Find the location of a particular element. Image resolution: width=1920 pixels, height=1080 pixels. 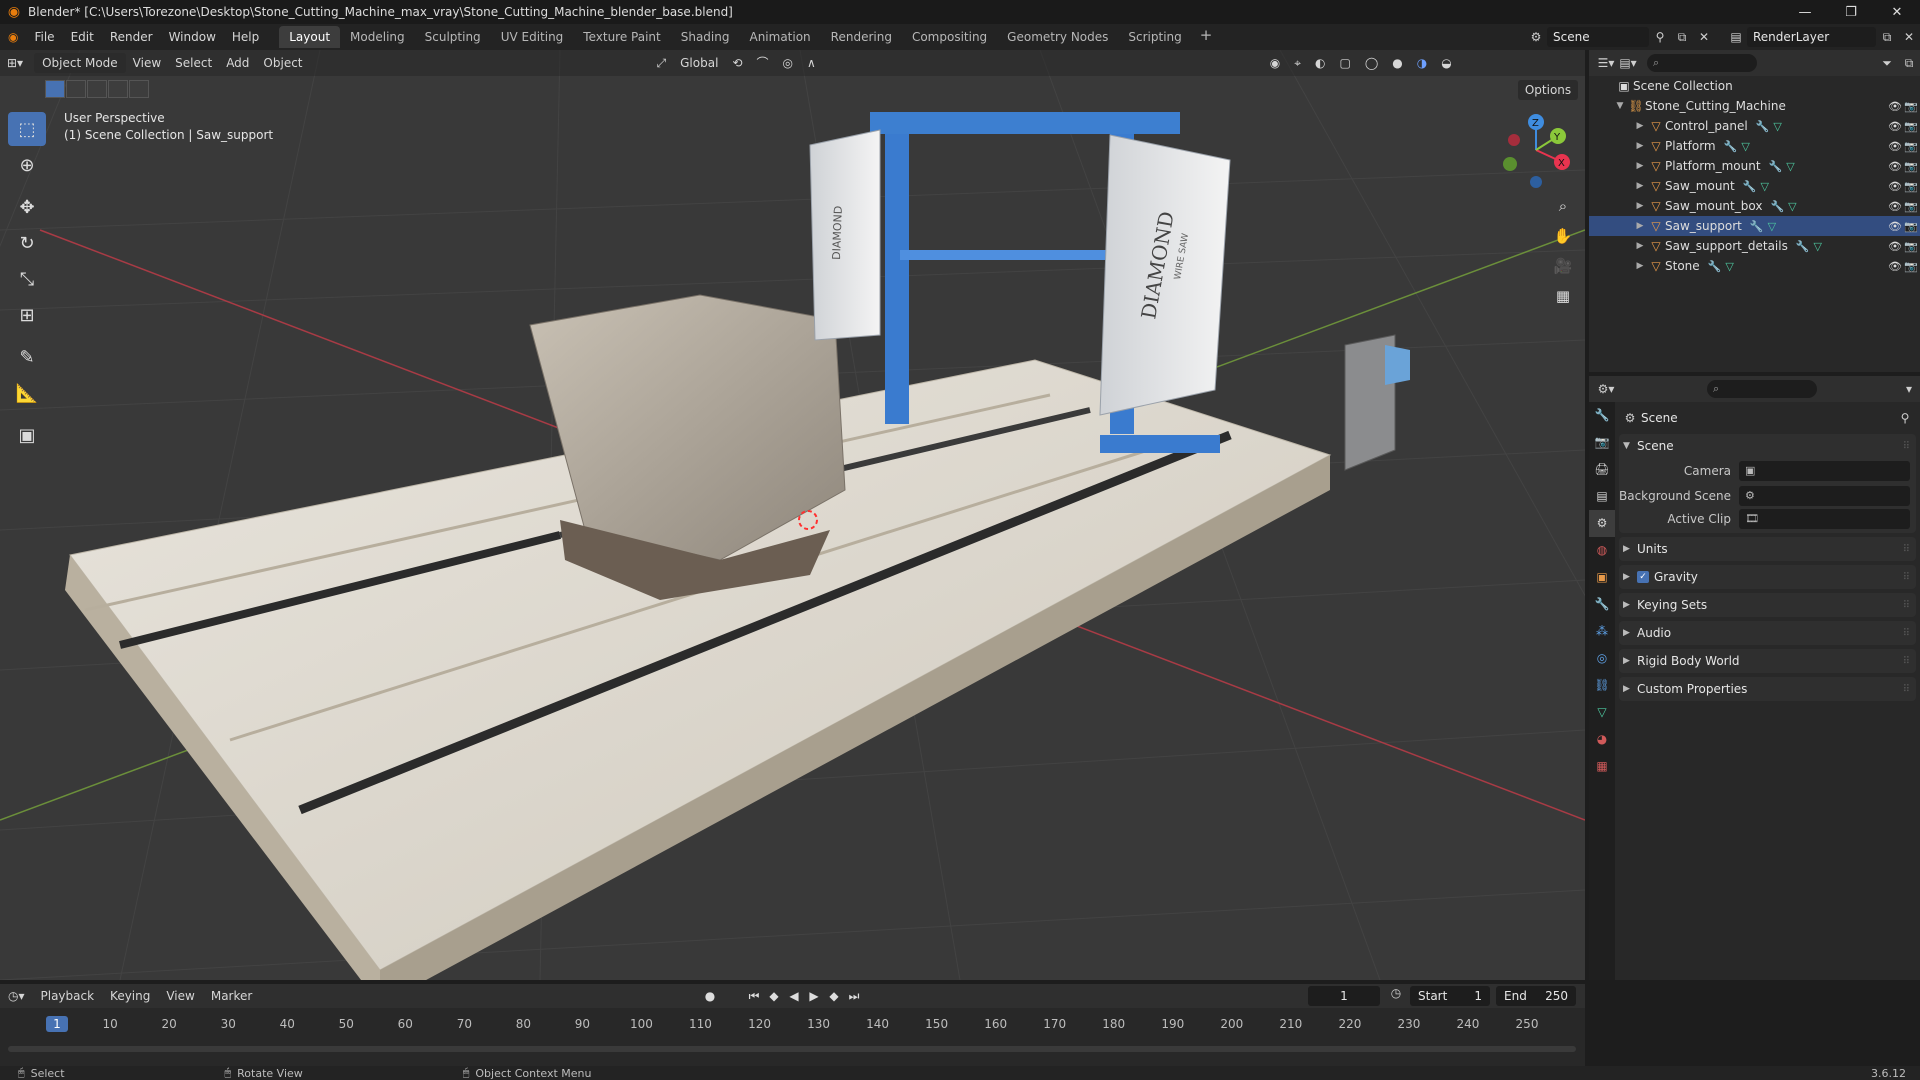

pin-icon: ⚲ is located at coordinates (1905, 418).